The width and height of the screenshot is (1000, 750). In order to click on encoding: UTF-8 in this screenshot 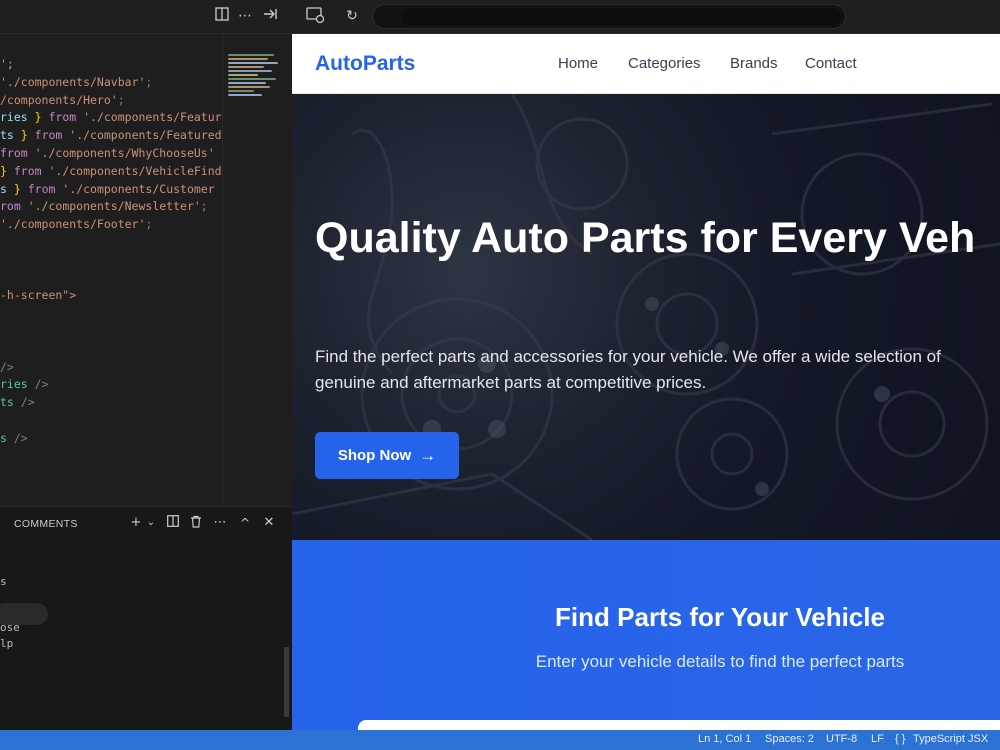, I will do `click(841, 739)`.